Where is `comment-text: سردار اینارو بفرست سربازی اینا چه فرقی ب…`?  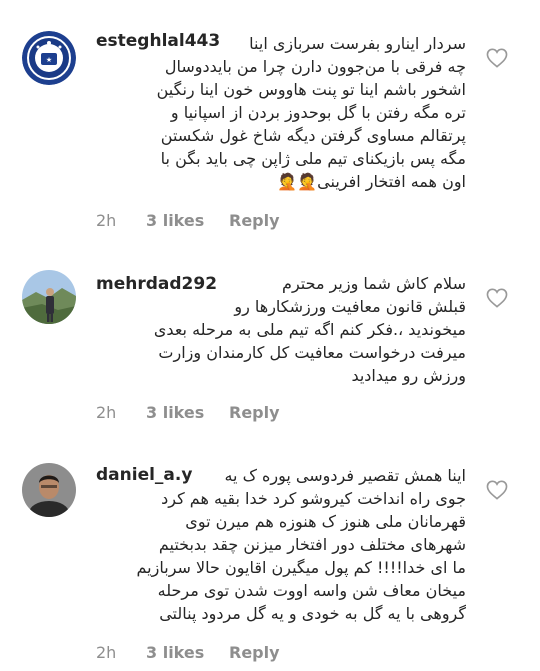 comment-text: سردار اینارو بفرست سربازی اینا چه فرقی ب… is located at coordinates (311, 112).